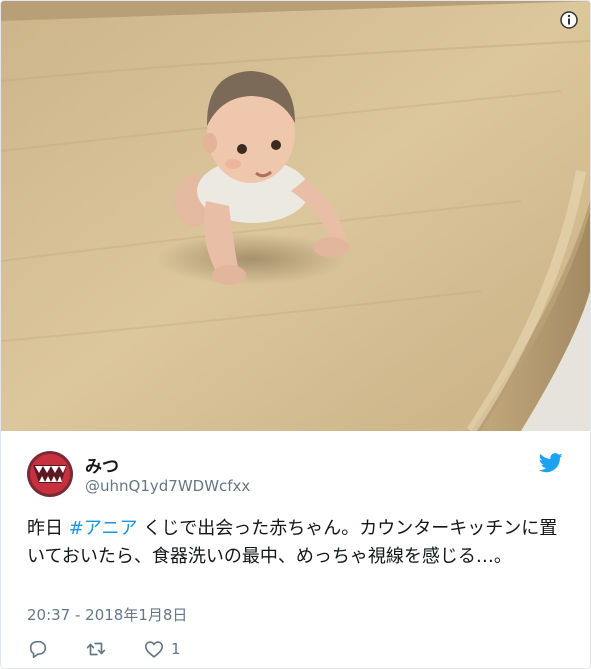 This screenshot has height=669, width=591. I want to click on like-button: 1, so click(162, 649).